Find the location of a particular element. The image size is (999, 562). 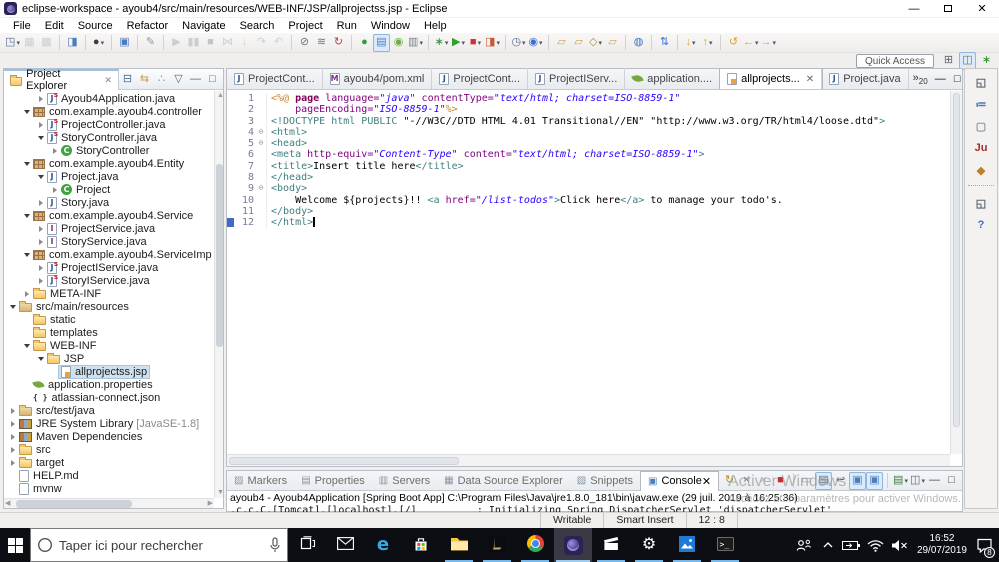

menu-file: File is located at coordinates (22, 26).